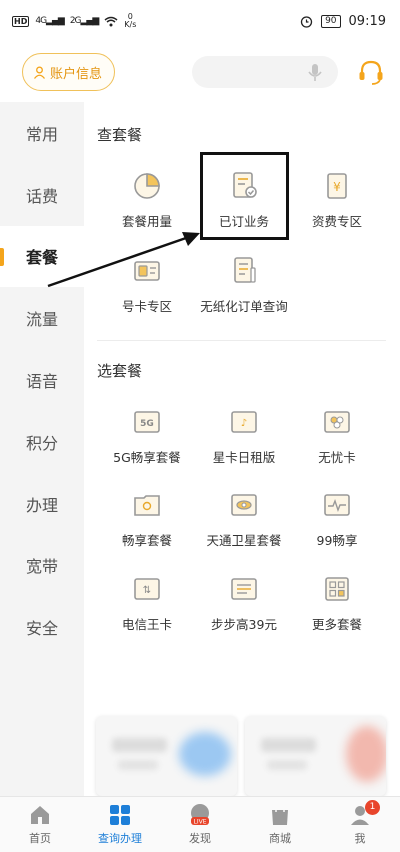  I want to click on grid-item-number-card-zone: 号卡专区, so click(147, 284).